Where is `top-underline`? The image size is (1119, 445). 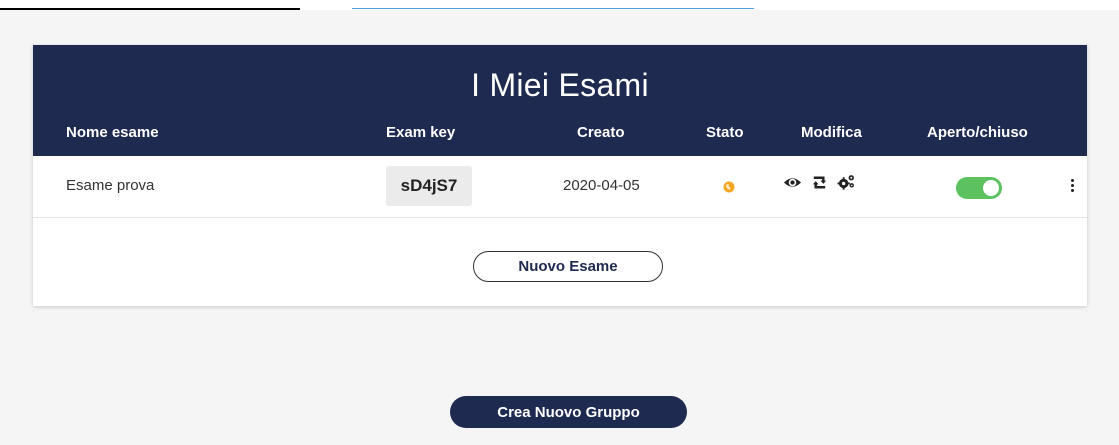 top-underline is located at coordinates (150, 9).